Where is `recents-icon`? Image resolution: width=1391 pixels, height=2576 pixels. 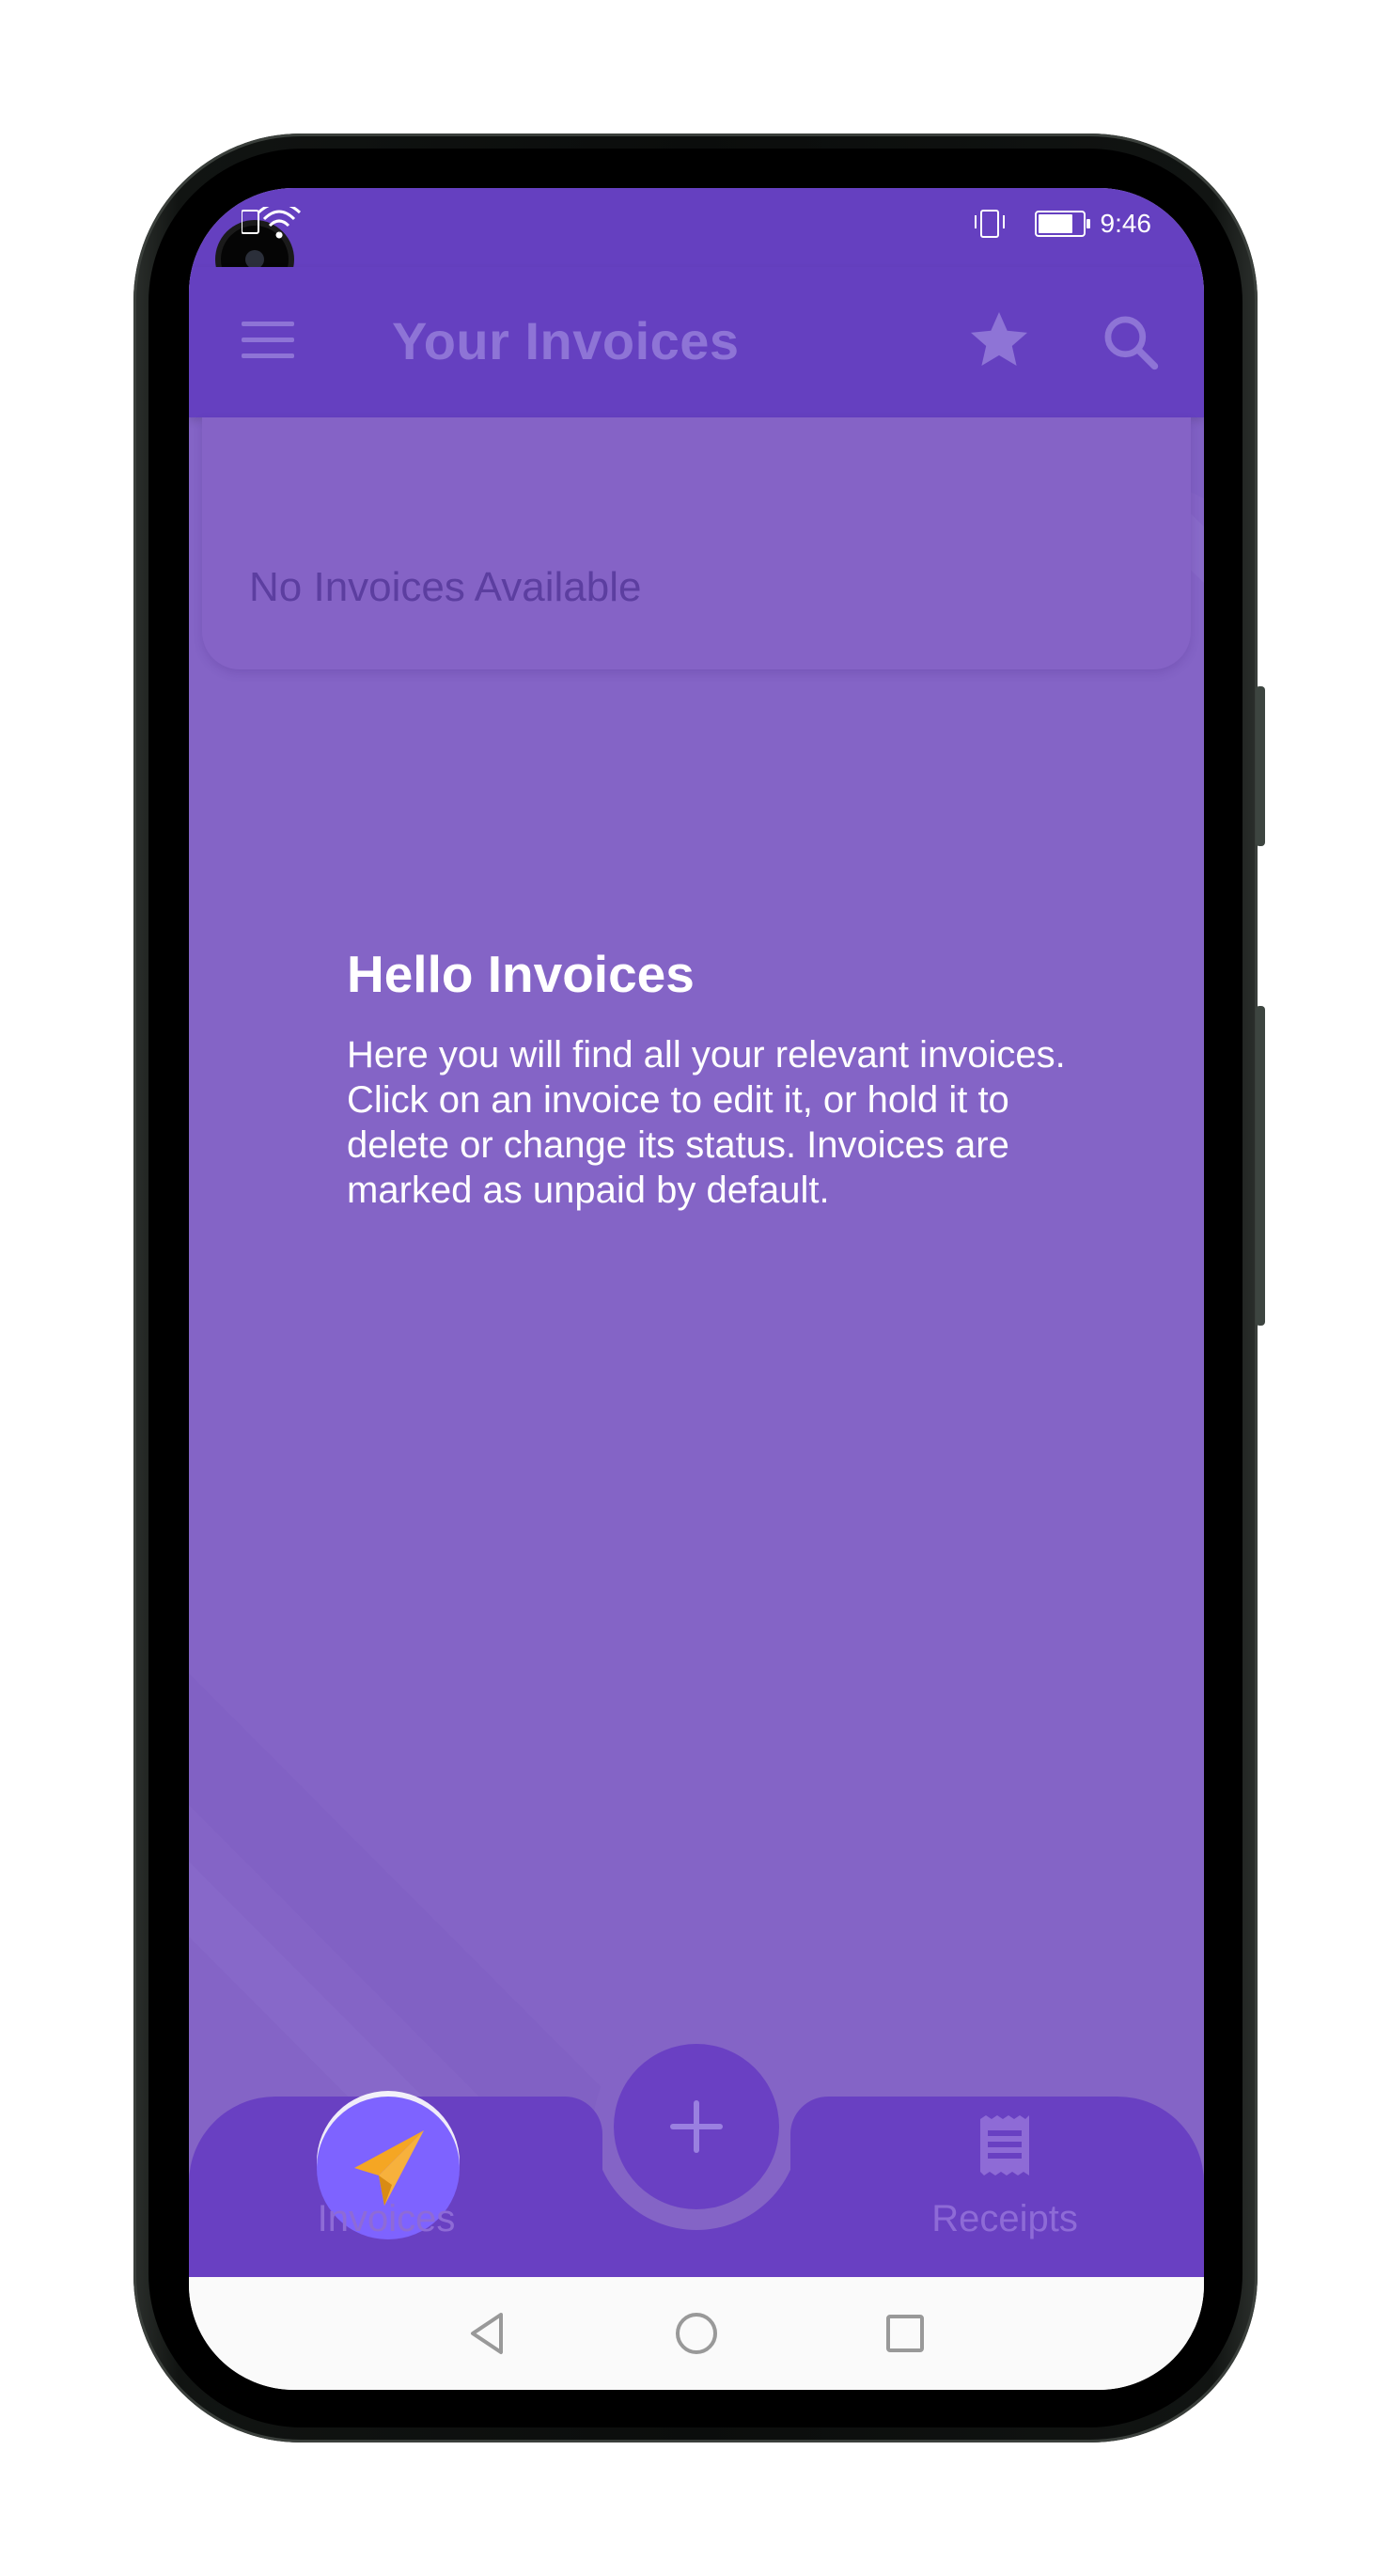
recents-icon is located at coordinates (905, 2333).